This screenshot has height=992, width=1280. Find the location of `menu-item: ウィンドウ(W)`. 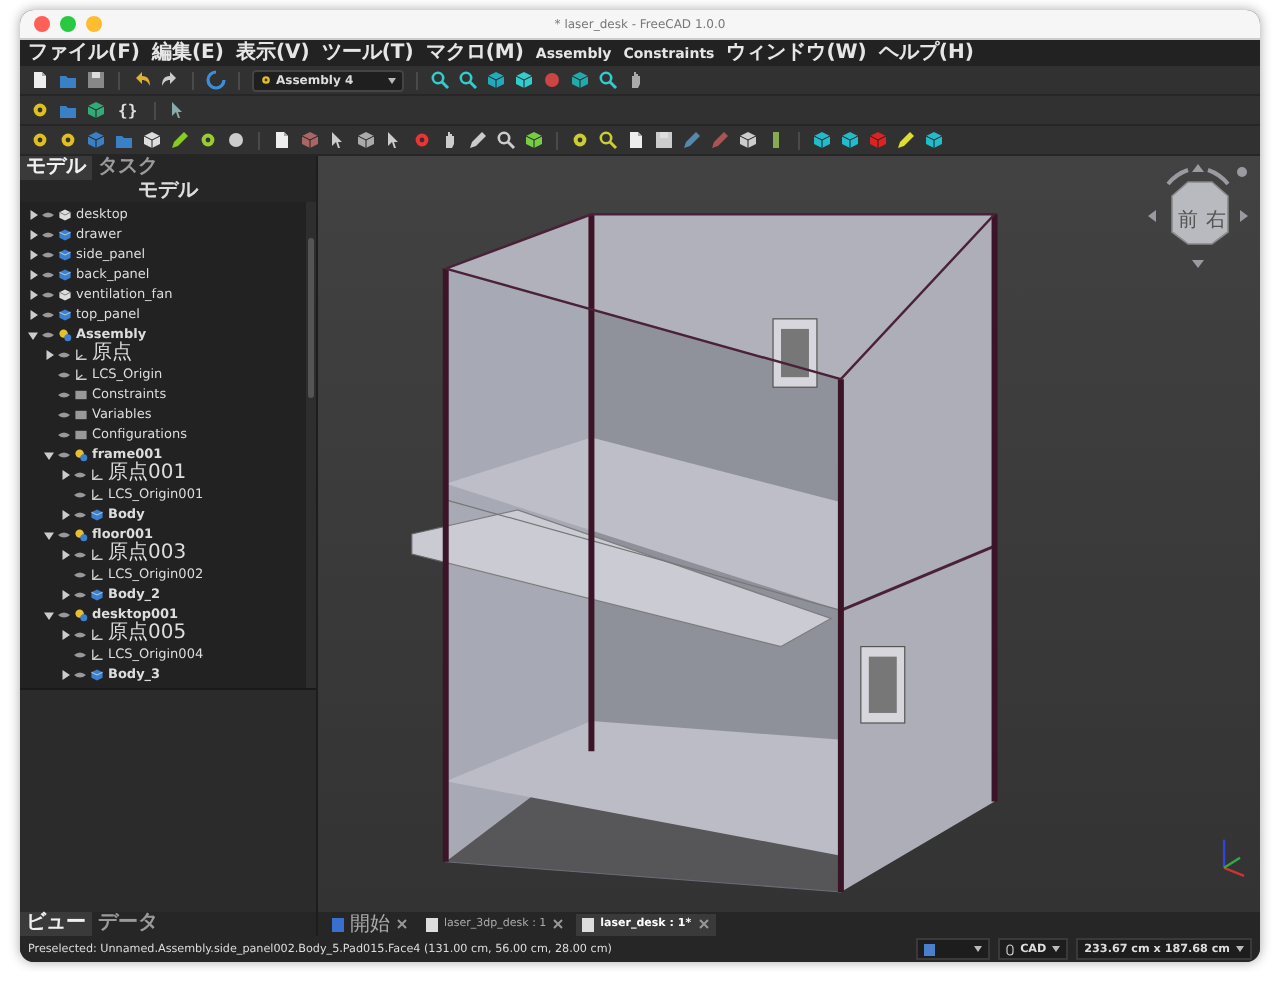

menu-item: ウィンドウ(W) is located at coordinates (796, 53).